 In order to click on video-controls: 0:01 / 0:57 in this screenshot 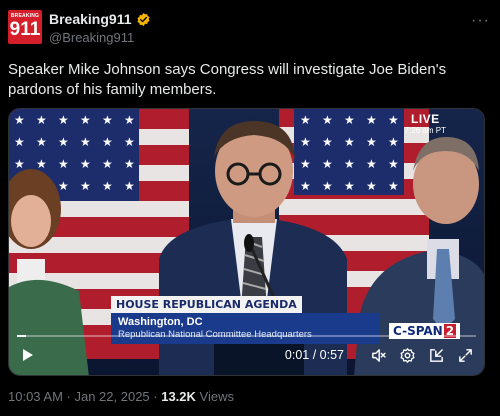, I will do `click(246, 348)`.